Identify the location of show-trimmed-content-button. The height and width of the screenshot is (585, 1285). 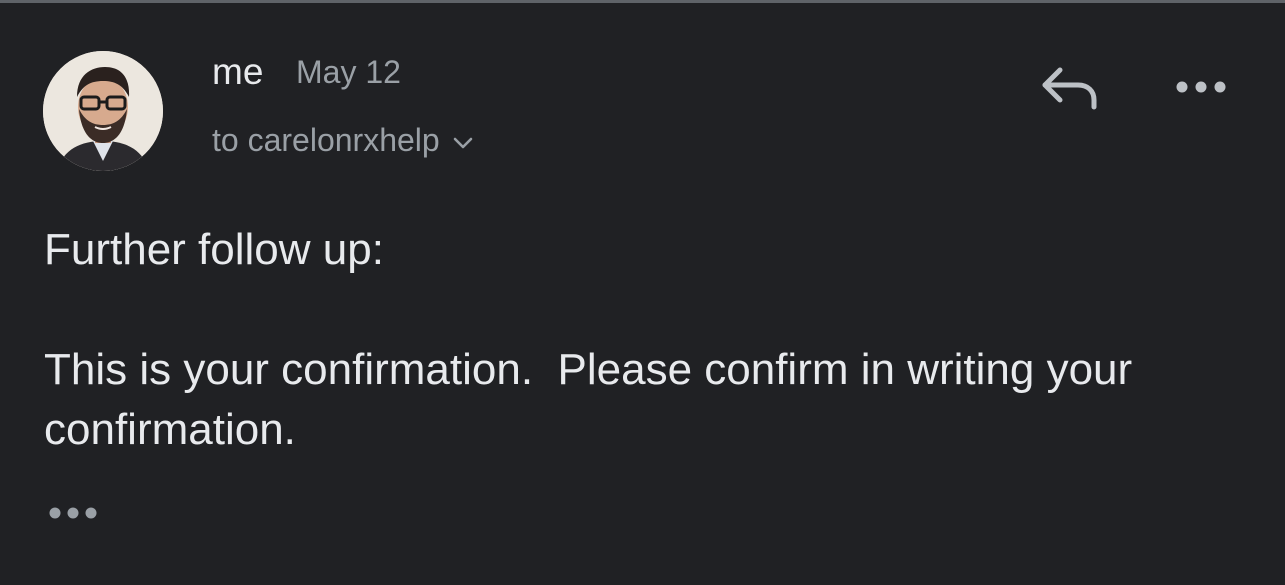
(73, 513).